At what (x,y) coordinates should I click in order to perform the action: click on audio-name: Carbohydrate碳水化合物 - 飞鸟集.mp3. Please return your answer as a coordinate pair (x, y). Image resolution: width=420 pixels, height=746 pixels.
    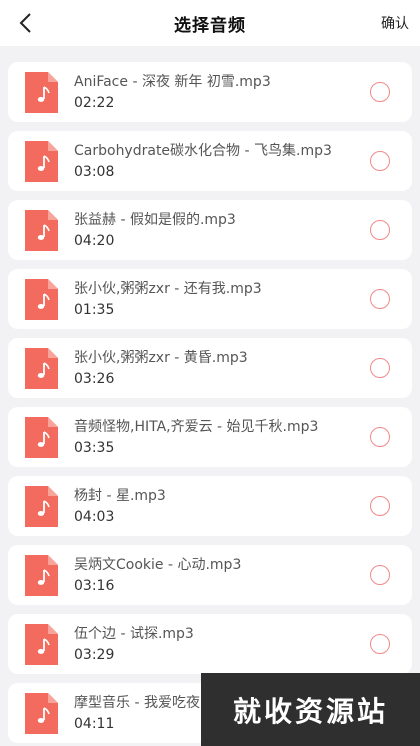
    Looking at the image, I should click on (203, 151).